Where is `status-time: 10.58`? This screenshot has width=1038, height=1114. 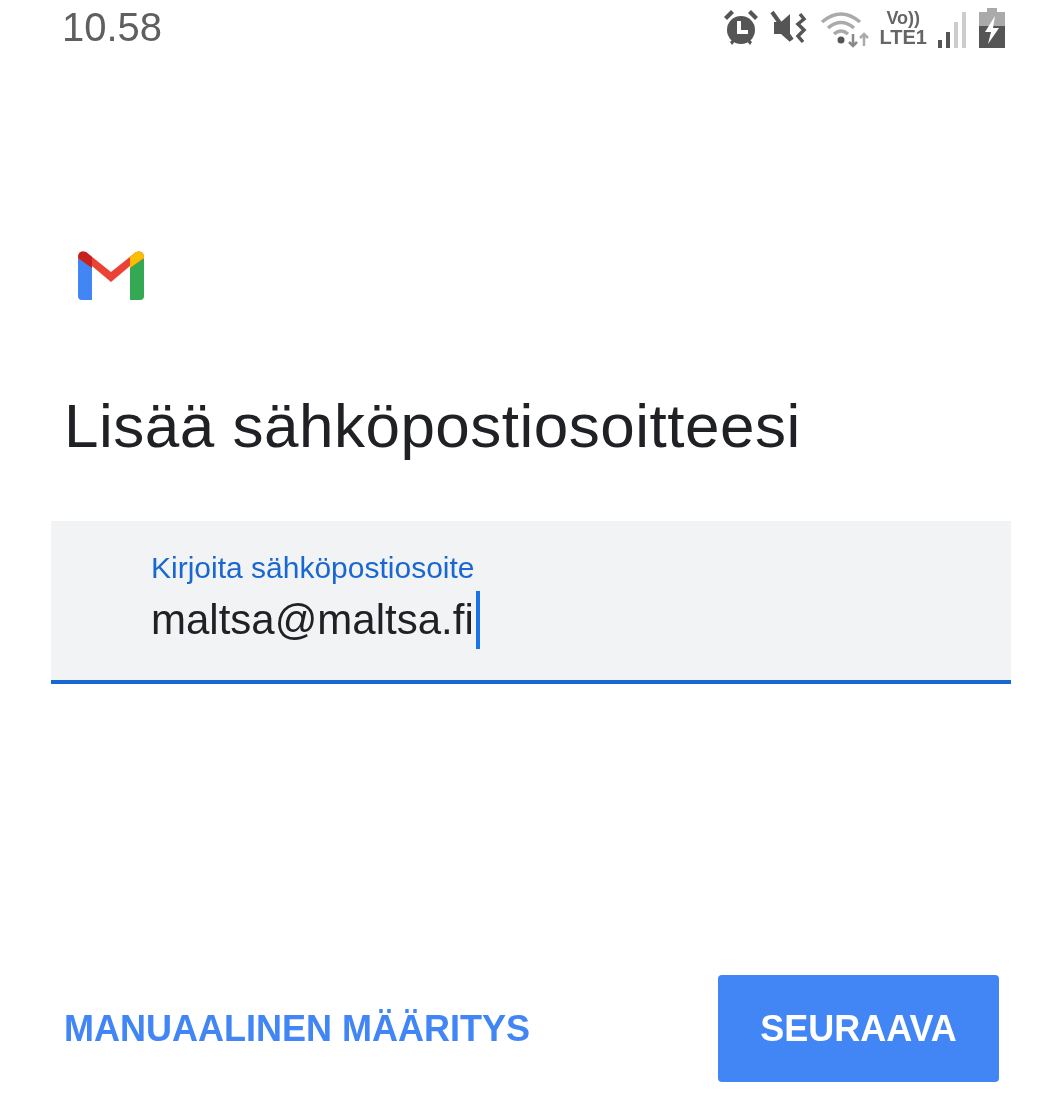 status-time: 10.58 is located at coordinates (112, 27).